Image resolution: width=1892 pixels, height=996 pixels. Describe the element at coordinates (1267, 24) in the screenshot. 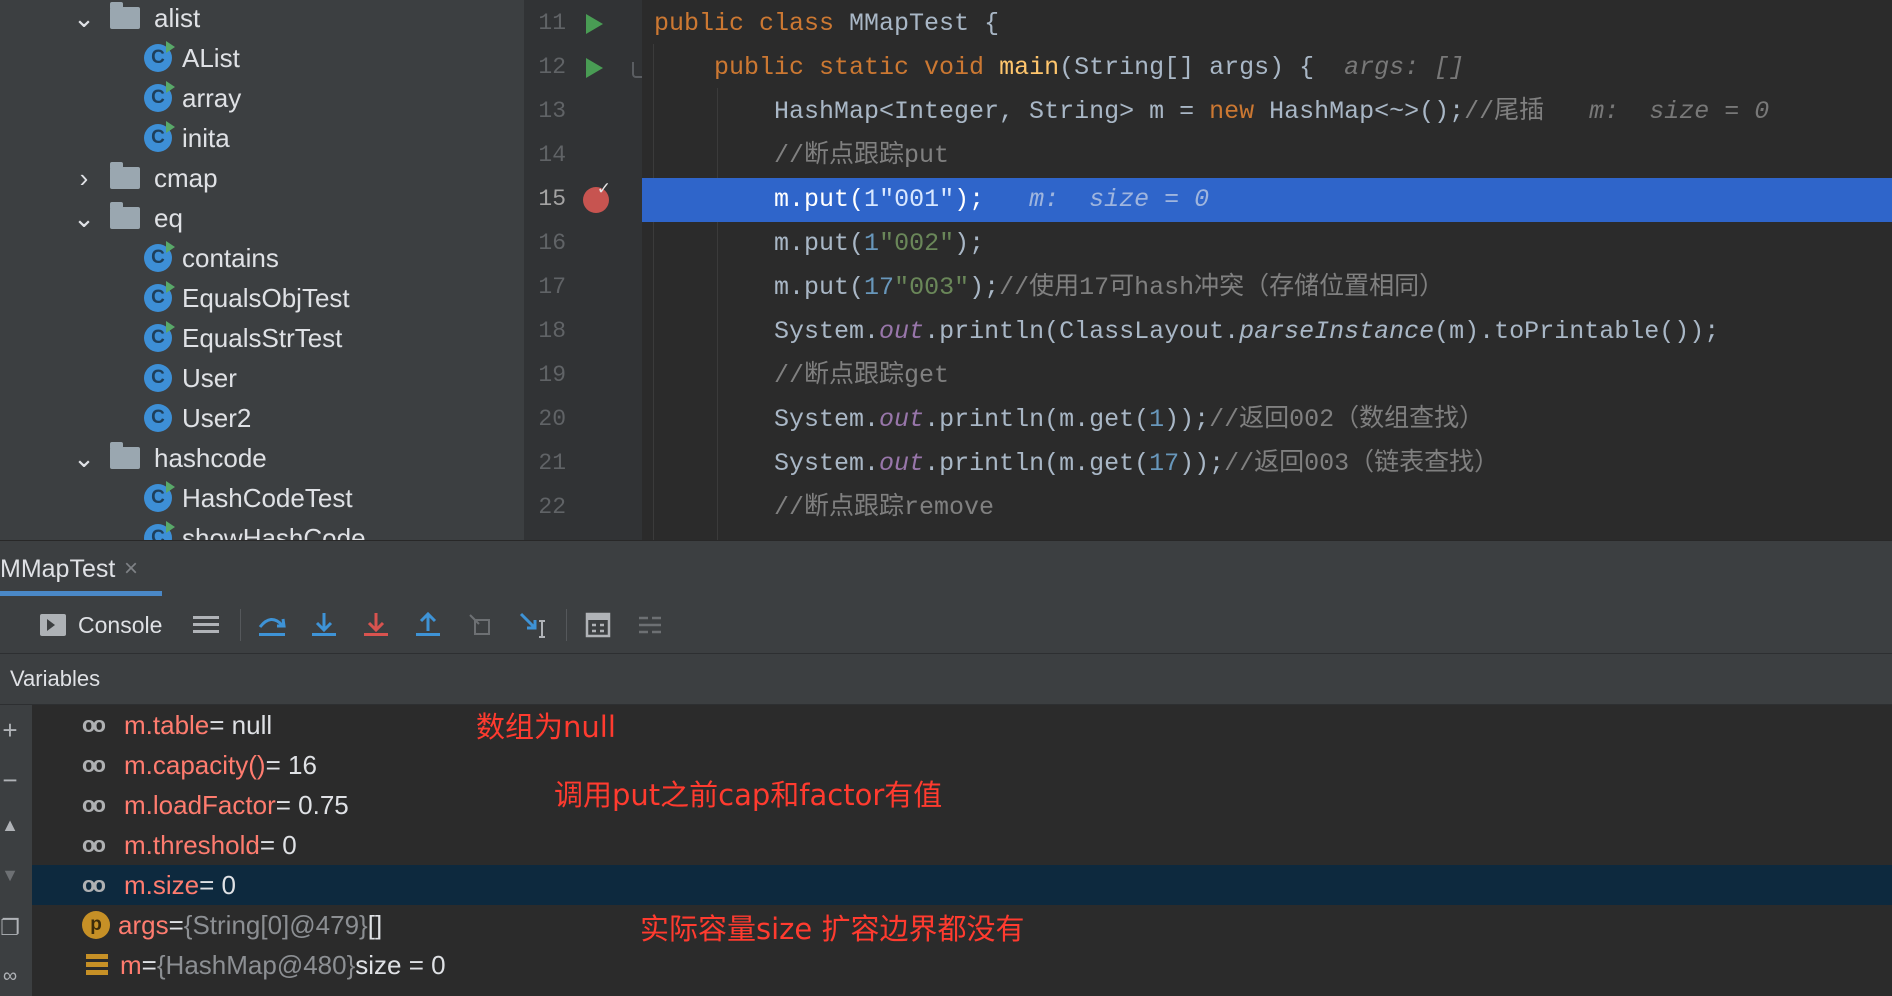

I see `code-line-11: public class MMapTest {` at that location.